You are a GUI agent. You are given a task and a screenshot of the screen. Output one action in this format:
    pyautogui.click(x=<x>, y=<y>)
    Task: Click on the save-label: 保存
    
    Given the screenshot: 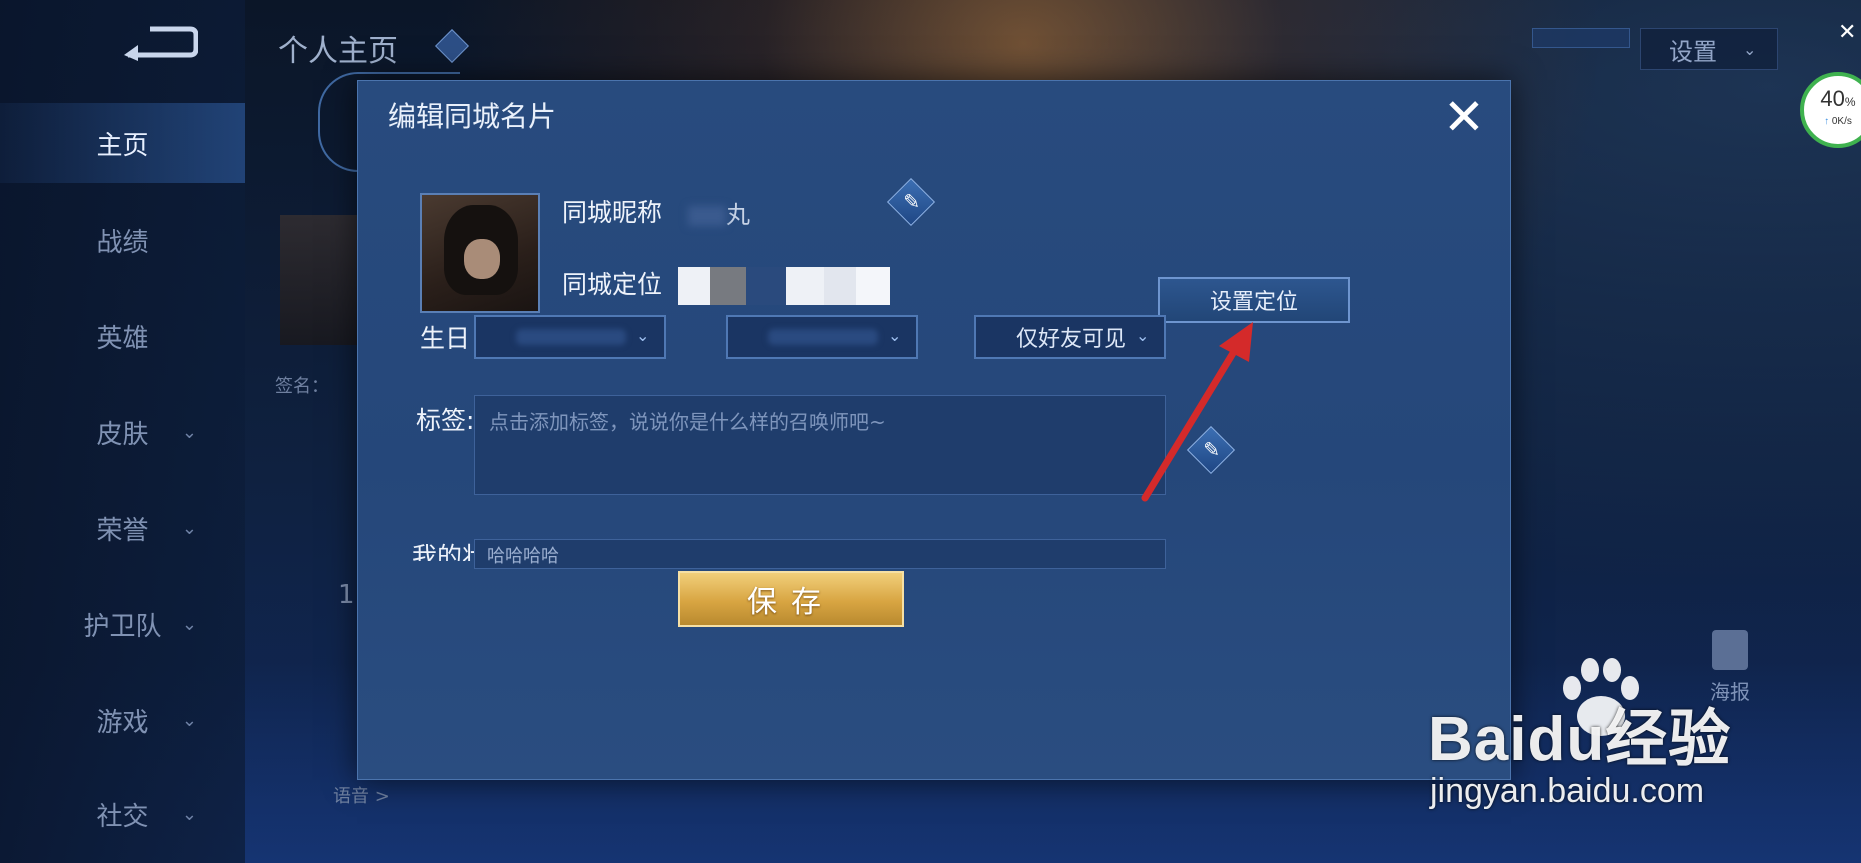 What is the action you would take?
    pyautogui.click(x=791, y=602)
    